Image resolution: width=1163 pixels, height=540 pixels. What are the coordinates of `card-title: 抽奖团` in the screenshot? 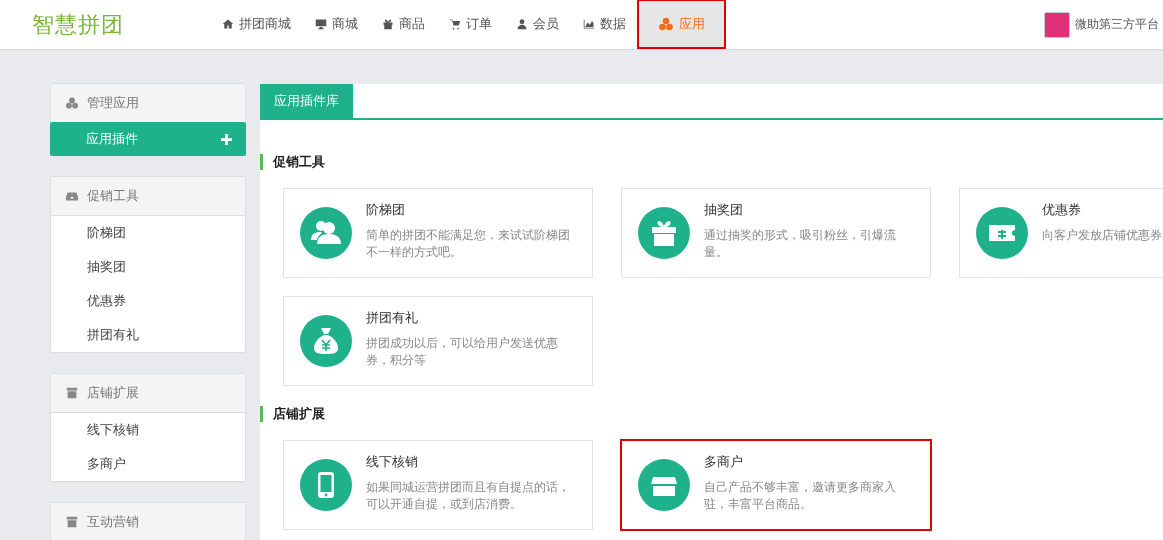 It's located at (724, 210).